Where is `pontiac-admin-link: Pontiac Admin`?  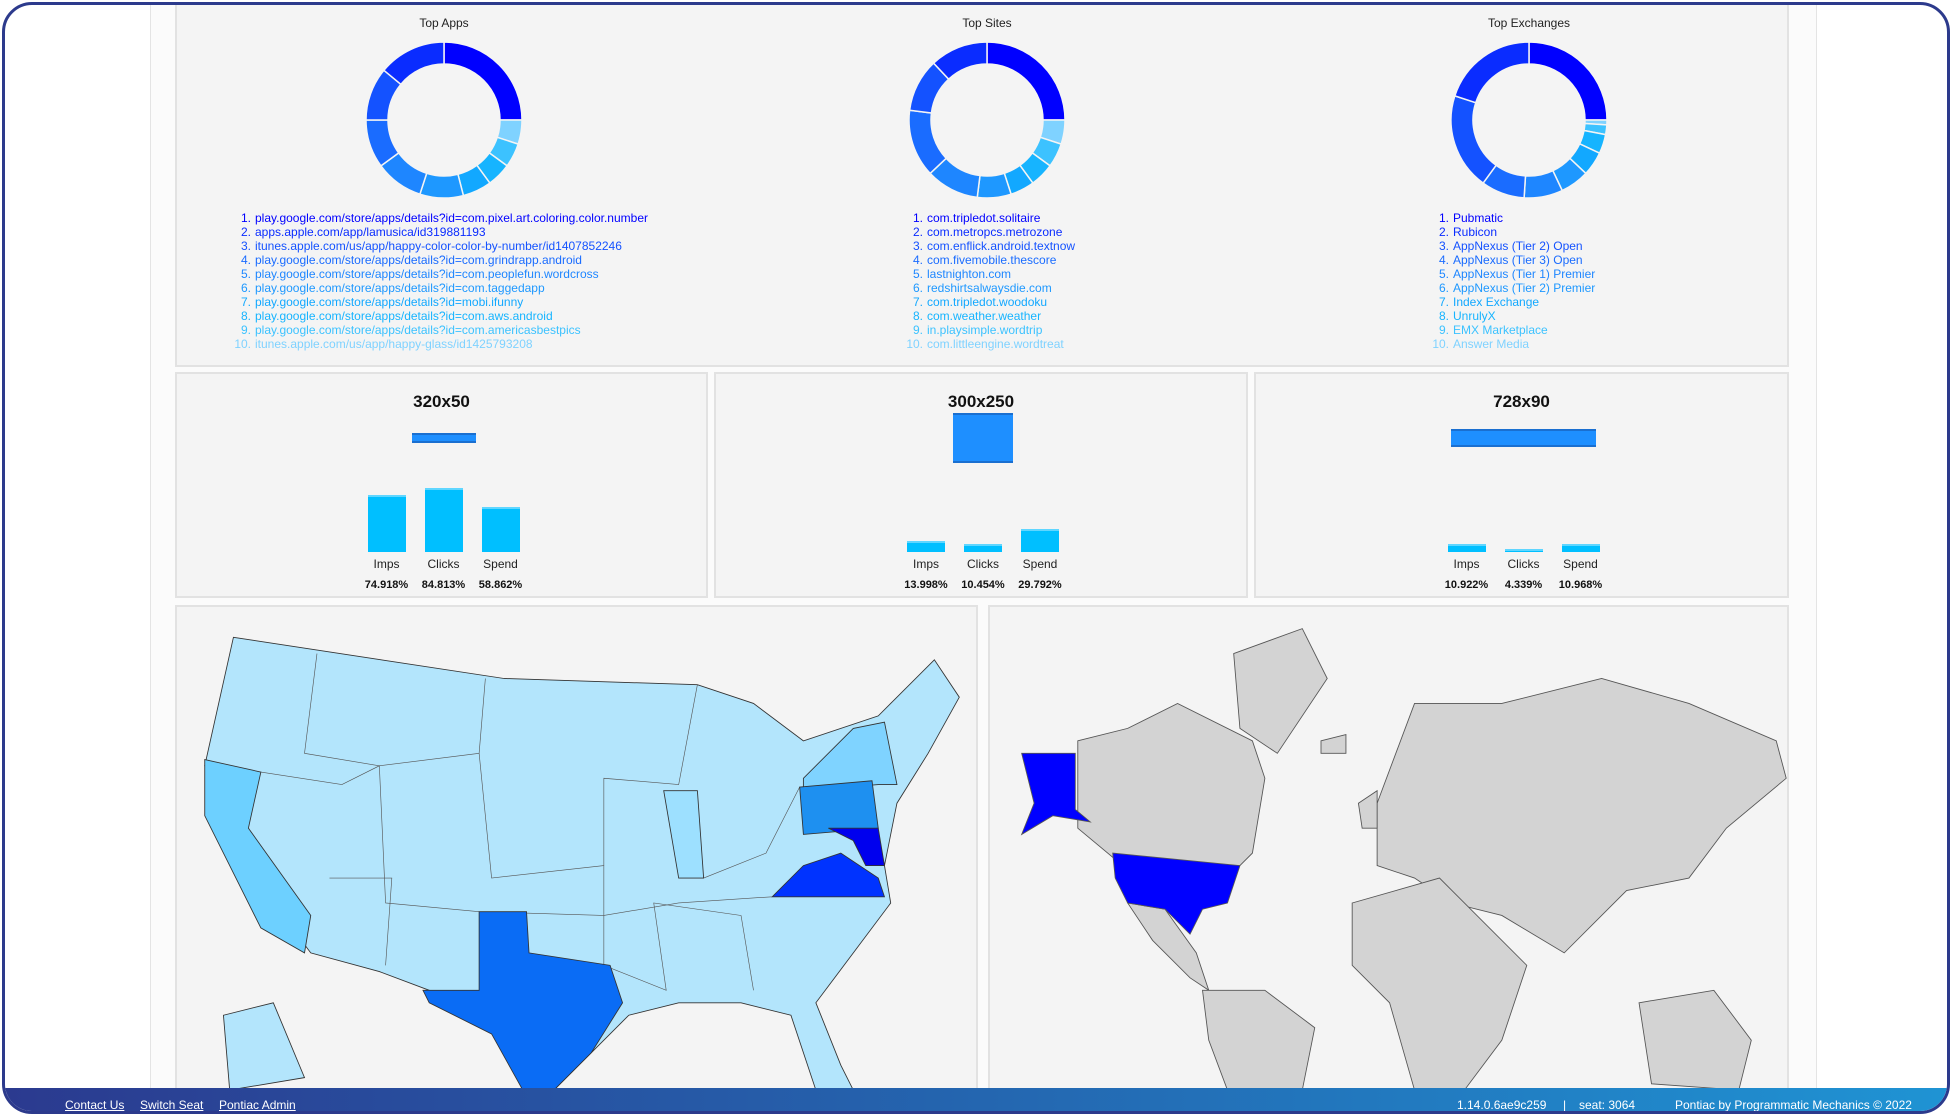 pontiac-admin-link: Pontiac Admin is located at coordinates (257, 1104).